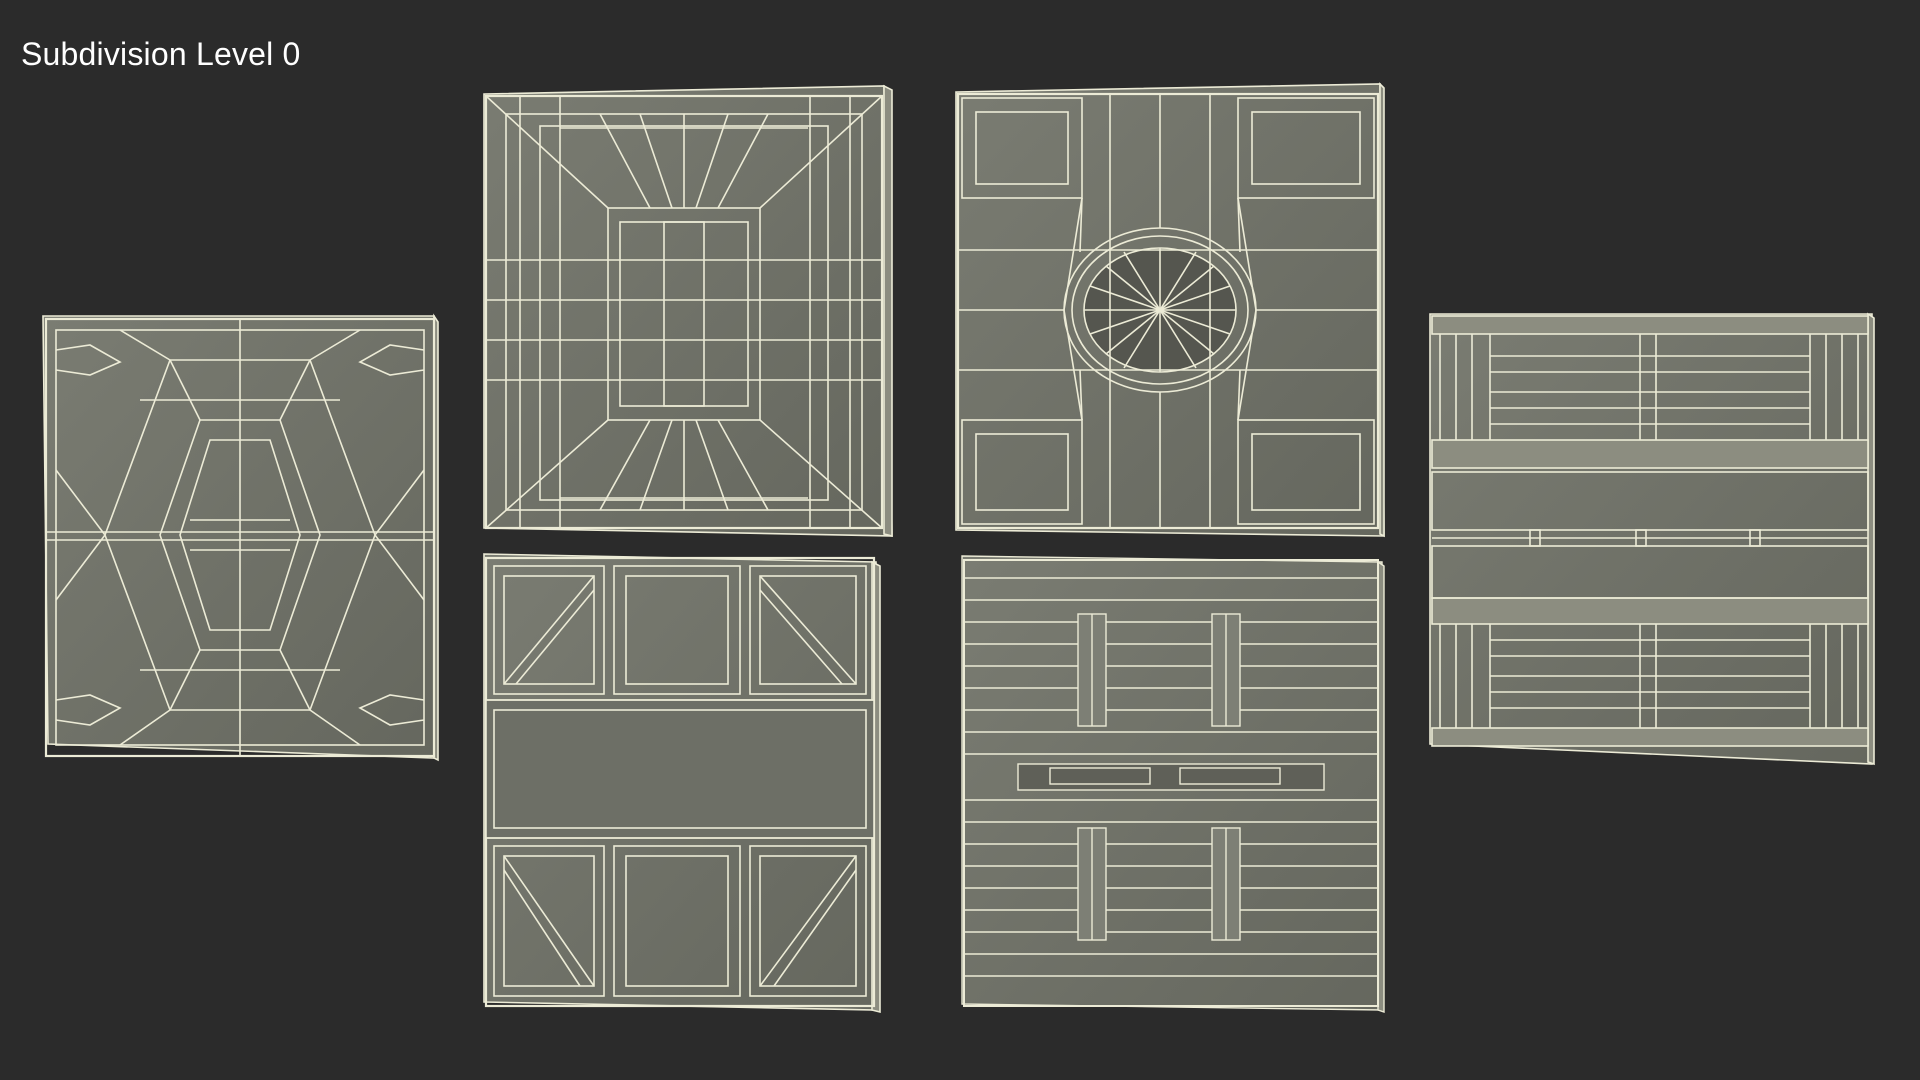 The image size is (1920, 1080). What do you see at coordinates (1652, 539) in the screenshot?
I see `panel-pipe-rack` at bounding box center [1652, 539].